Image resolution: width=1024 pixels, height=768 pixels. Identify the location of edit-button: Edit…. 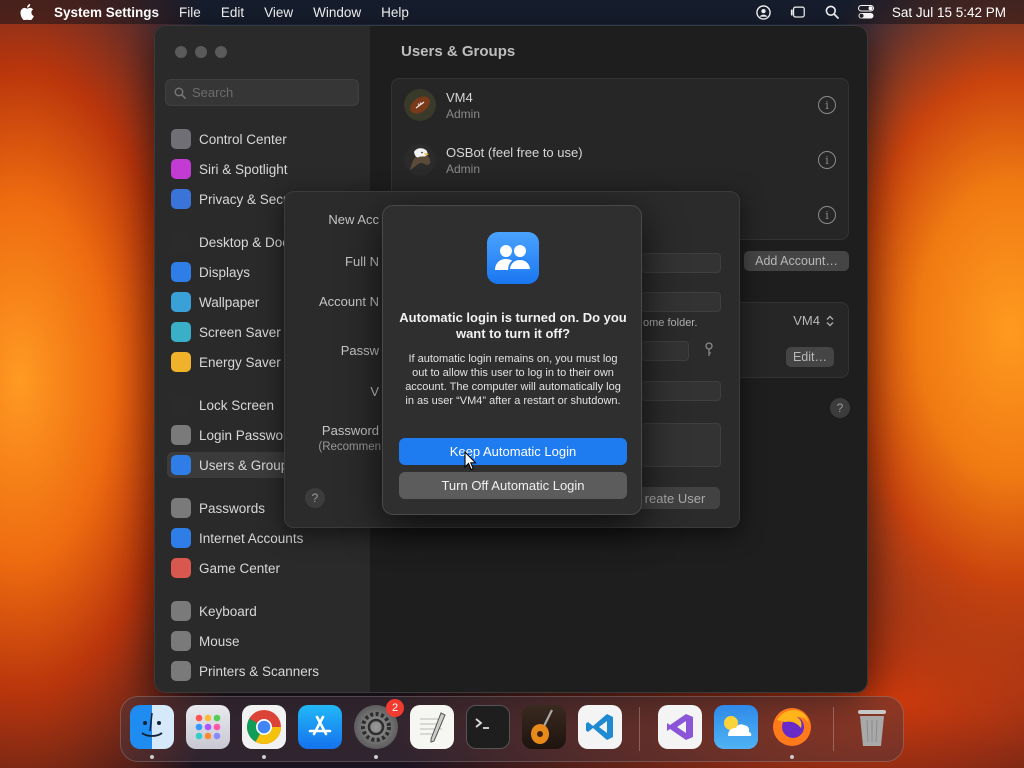
(810, 357).